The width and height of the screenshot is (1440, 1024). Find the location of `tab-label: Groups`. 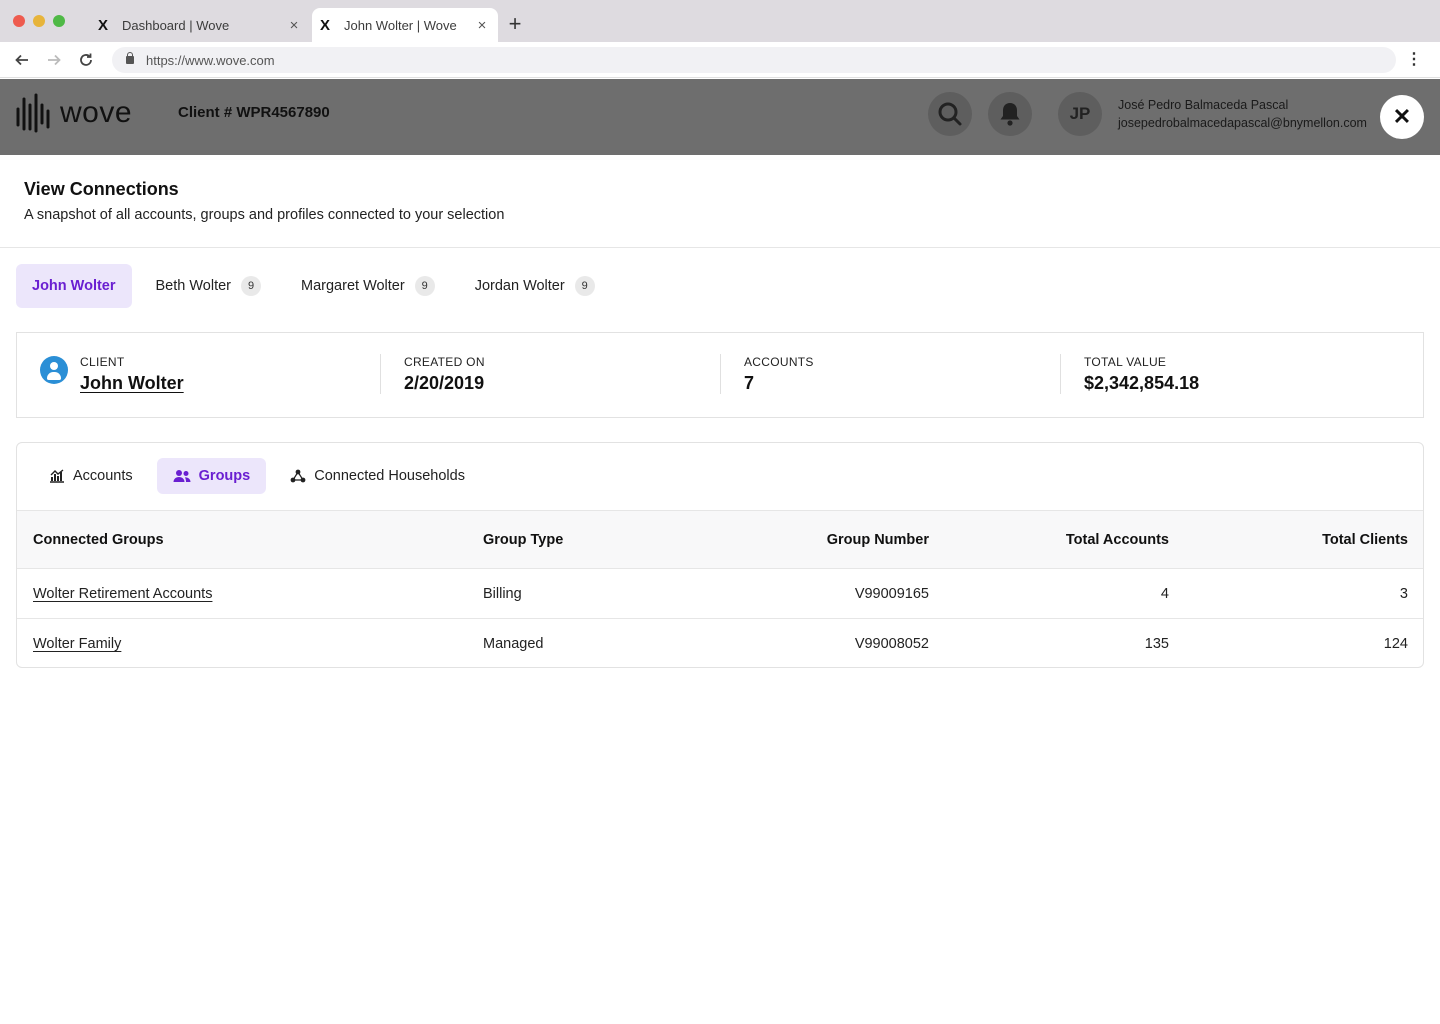

tab-label: Groups is located at coordinates (224, 476).